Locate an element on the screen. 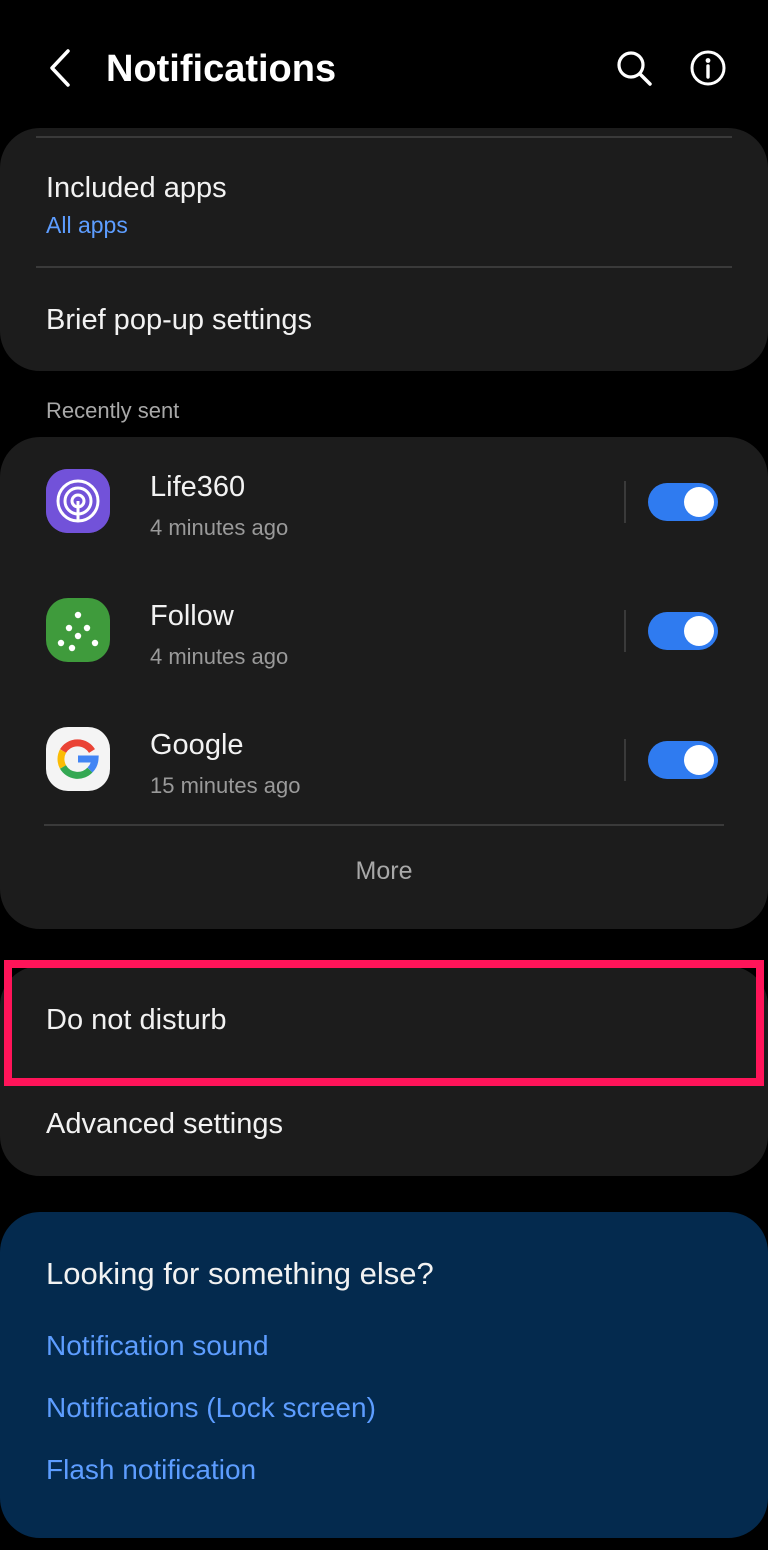 Image resolution: width=768 pixels, height=1550 pixels. notifications-lock-screen-link: Notifications (Lock screen) is located at coordinates (211, 1408).